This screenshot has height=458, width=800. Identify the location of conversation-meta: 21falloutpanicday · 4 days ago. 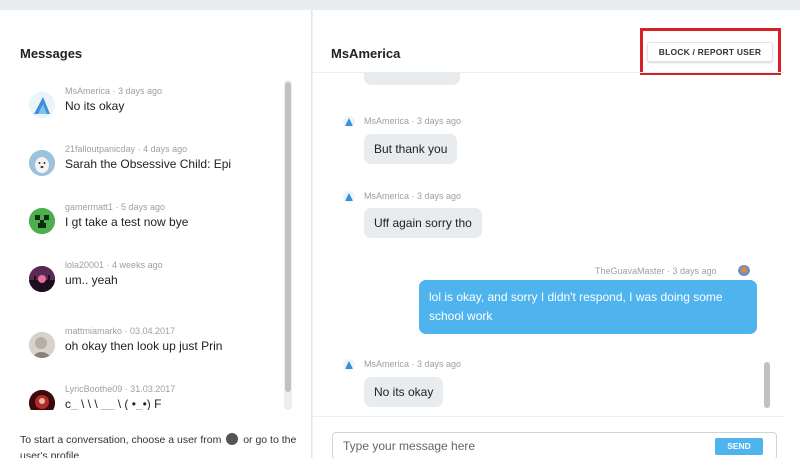
(126, 149).